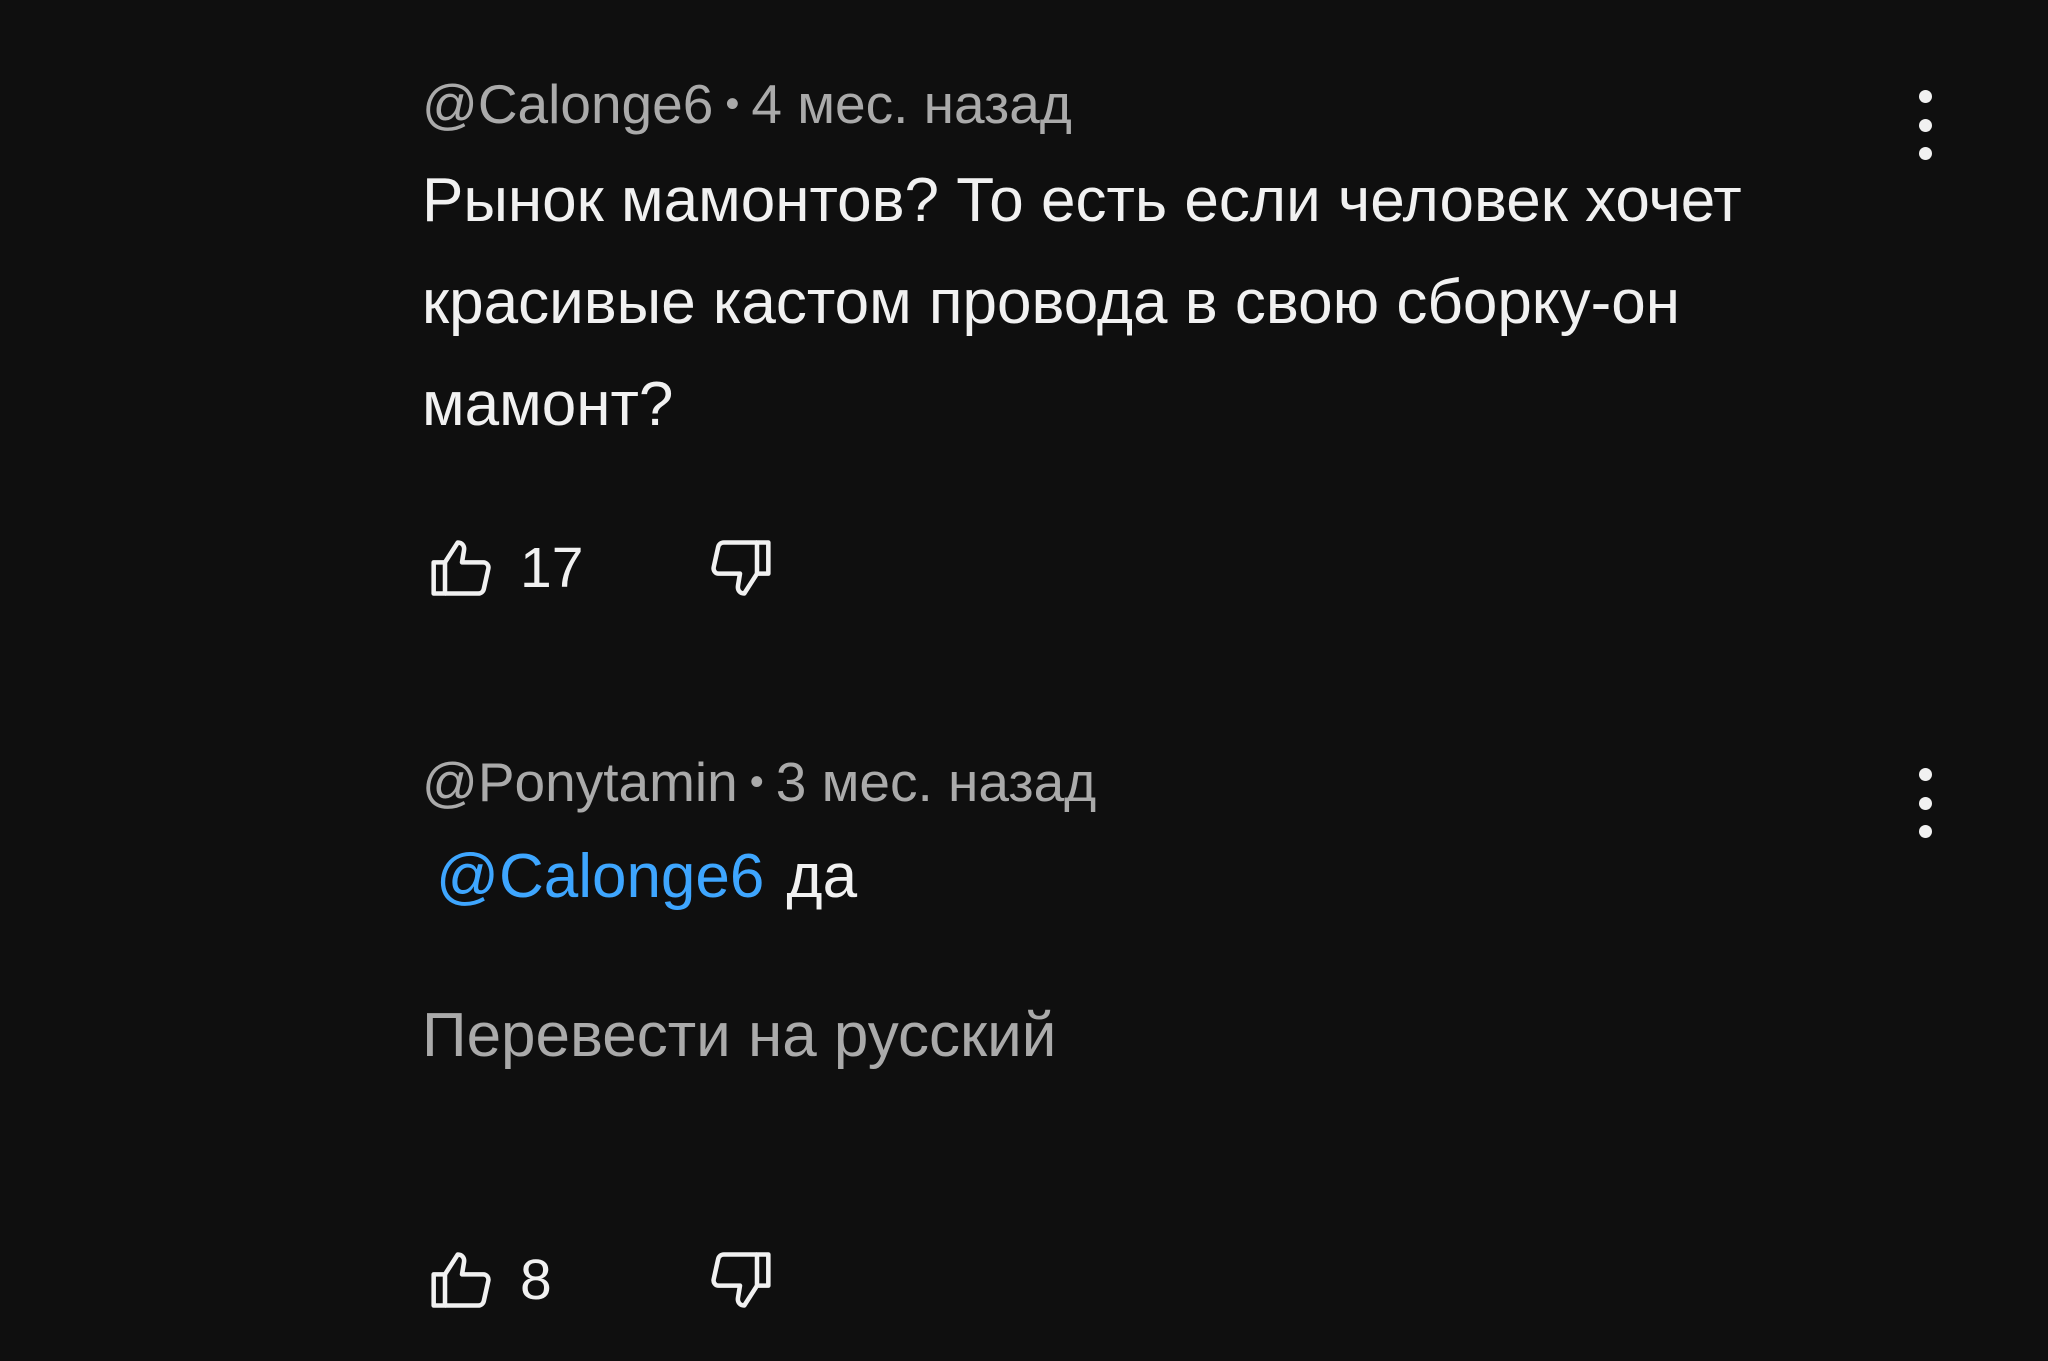 The height and width of the screenshot is (1361, 2048). What do you see at coordinates (601, 1280) in the screenshot?
I see `comment-actions: 8` at bounding box center [601, 1280].